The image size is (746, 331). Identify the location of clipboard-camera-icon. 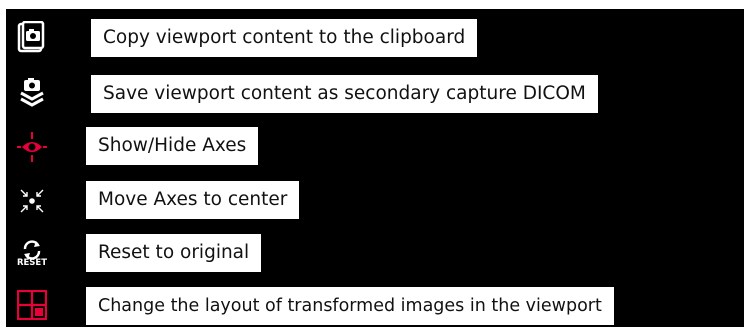
(32, 37).